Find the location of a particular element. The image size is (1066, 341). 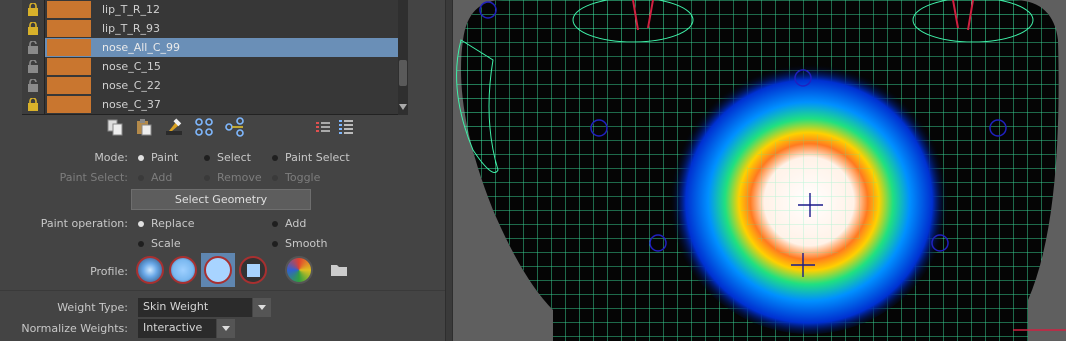

select-geometry-button: Select Geometry is located at coordinates (221, 199).